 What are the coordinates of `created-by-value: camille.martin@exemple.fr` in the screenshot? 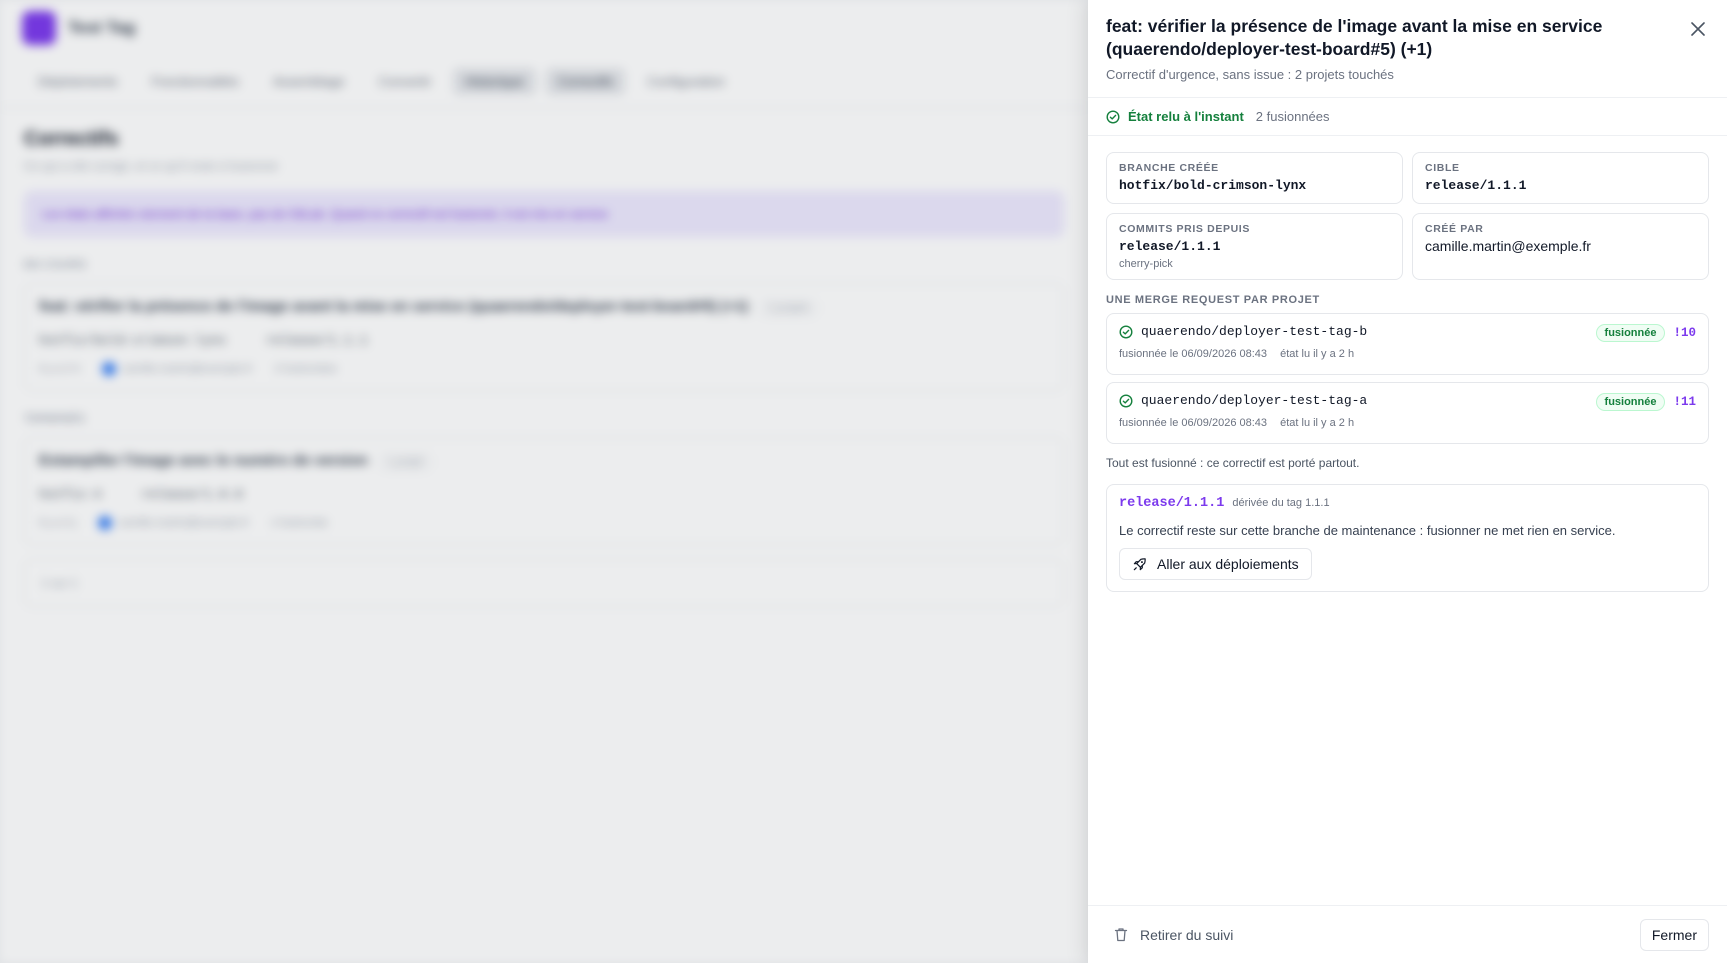 It's located at (1508, 246).